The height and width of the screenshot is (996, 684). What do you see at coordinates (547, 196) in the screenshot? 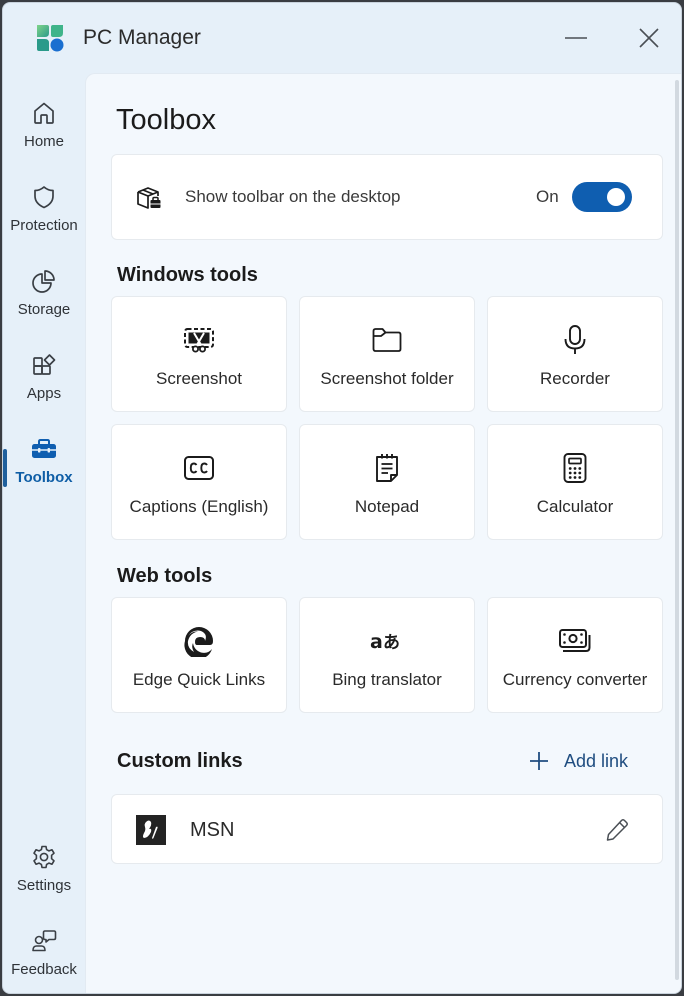
I see `toggle-state-label: On` at bounding box center [547, 196].